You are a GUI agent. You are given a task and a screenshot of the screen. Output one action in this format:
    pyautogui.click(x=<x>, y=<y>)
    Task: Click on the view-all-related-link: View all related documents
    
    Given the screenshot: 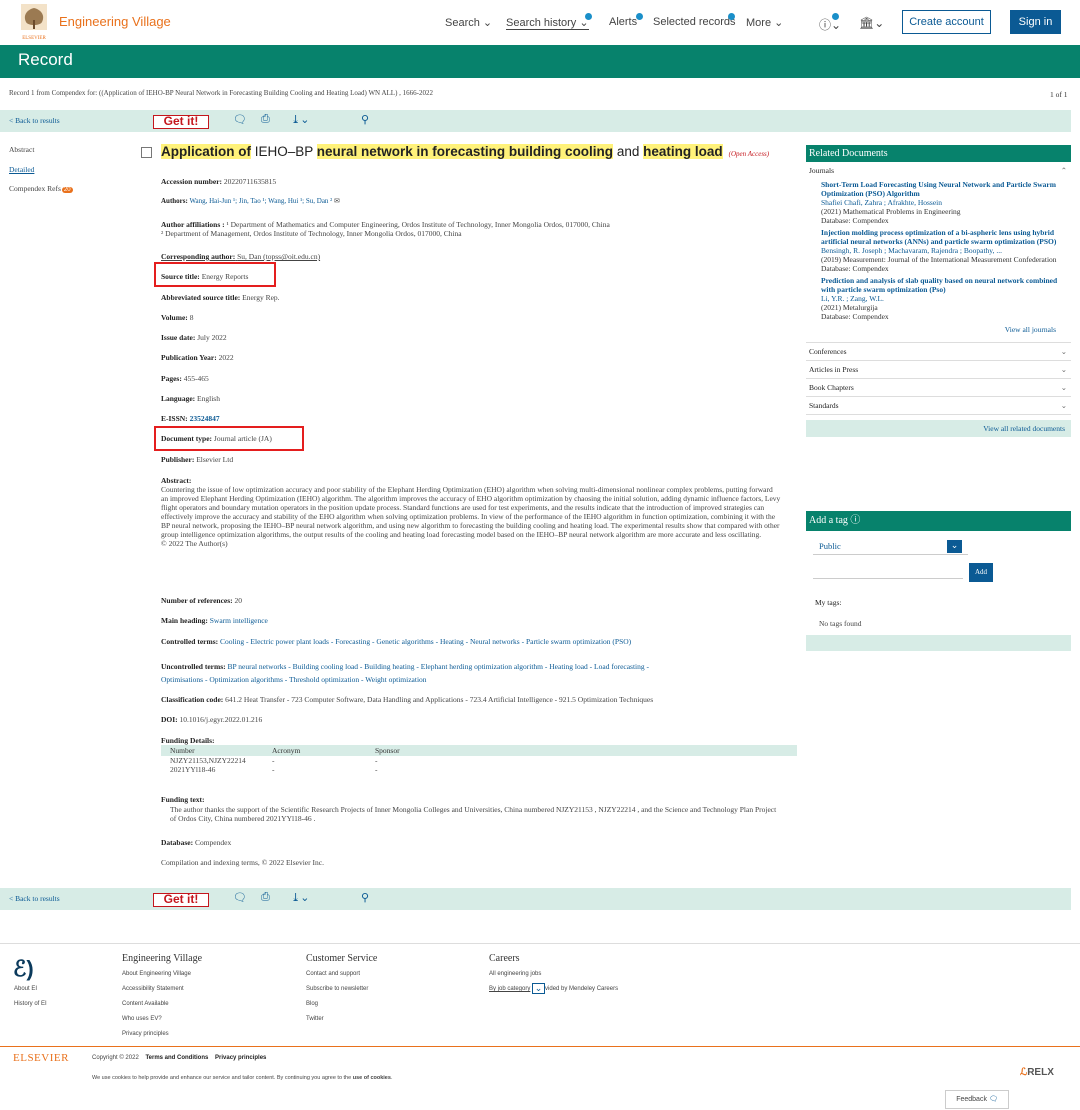 What is the action you would take?
    pyautogui.click(x=1024, y=428)
    